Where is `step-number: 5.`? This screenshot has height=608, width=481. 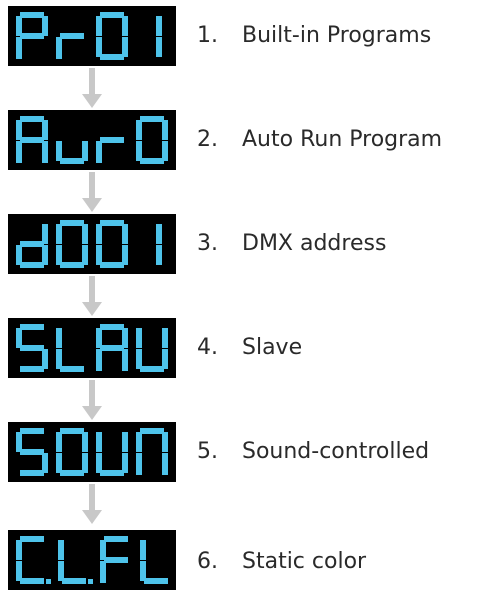
step-number: 5. is located at coordinates (207, 451).